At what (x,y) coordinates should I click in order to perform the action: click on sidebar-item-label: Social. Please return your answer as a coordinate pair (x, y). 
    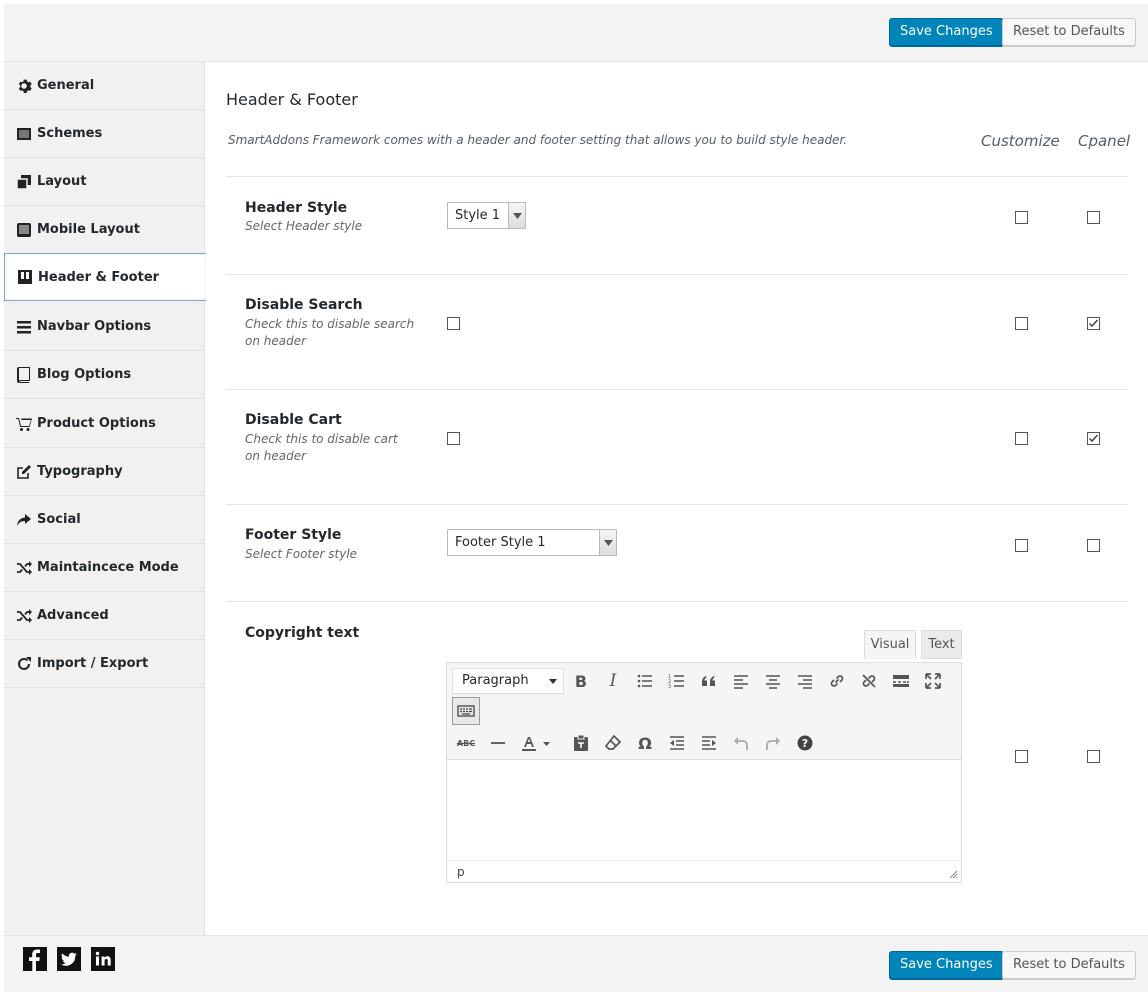
    Looking at the image, I should click on (59, 519).